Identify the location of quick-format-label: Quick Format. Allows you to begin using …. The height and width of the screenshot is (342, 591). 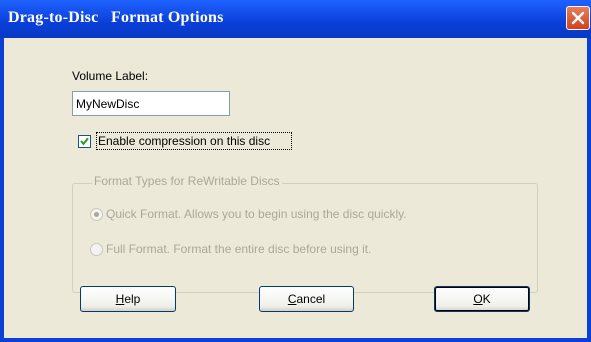
(256, 214).